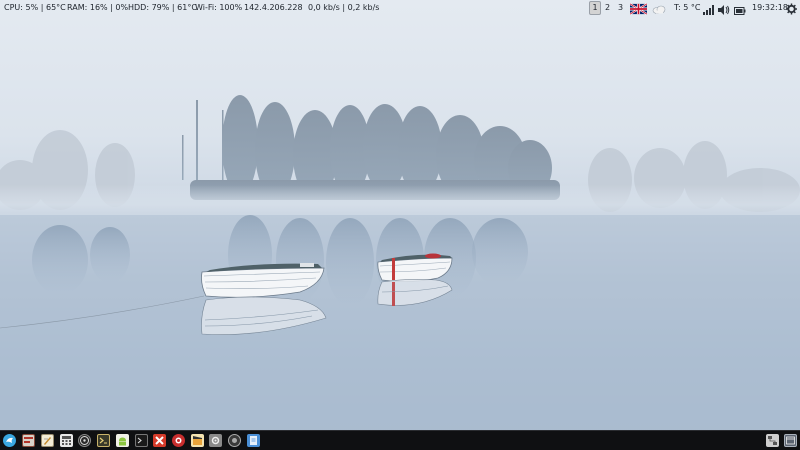 This screenshot has height=450, width=800. What do you see at coordinates (273, 8) in the screenshot?
I see `ip-address: 142.4.206.228` at bounding box center [273, 8].